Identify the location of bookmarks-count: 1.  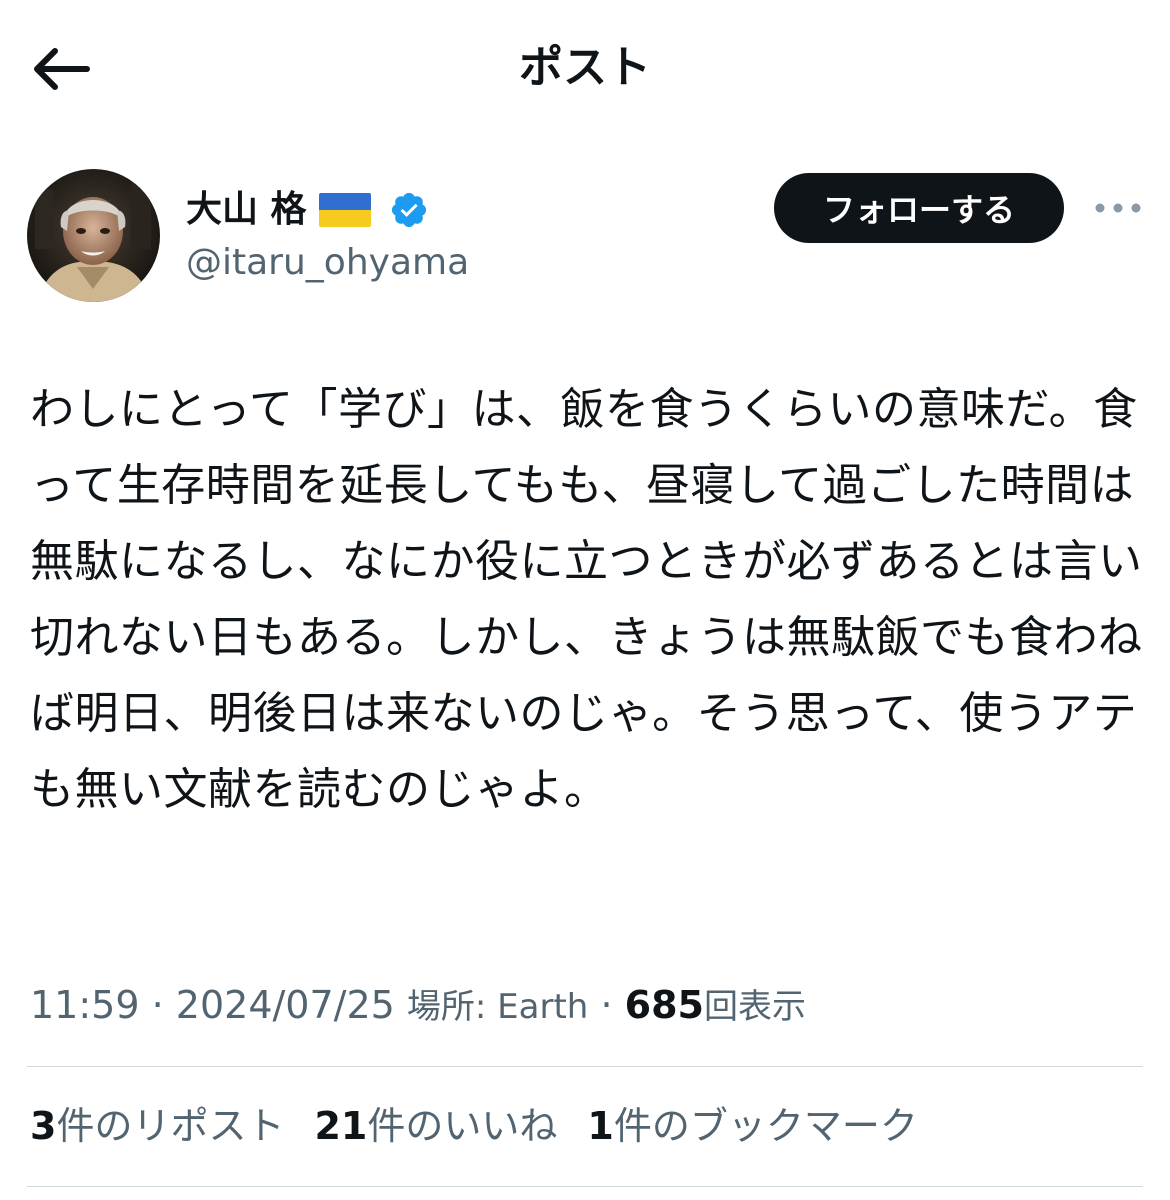
(600, 1126).